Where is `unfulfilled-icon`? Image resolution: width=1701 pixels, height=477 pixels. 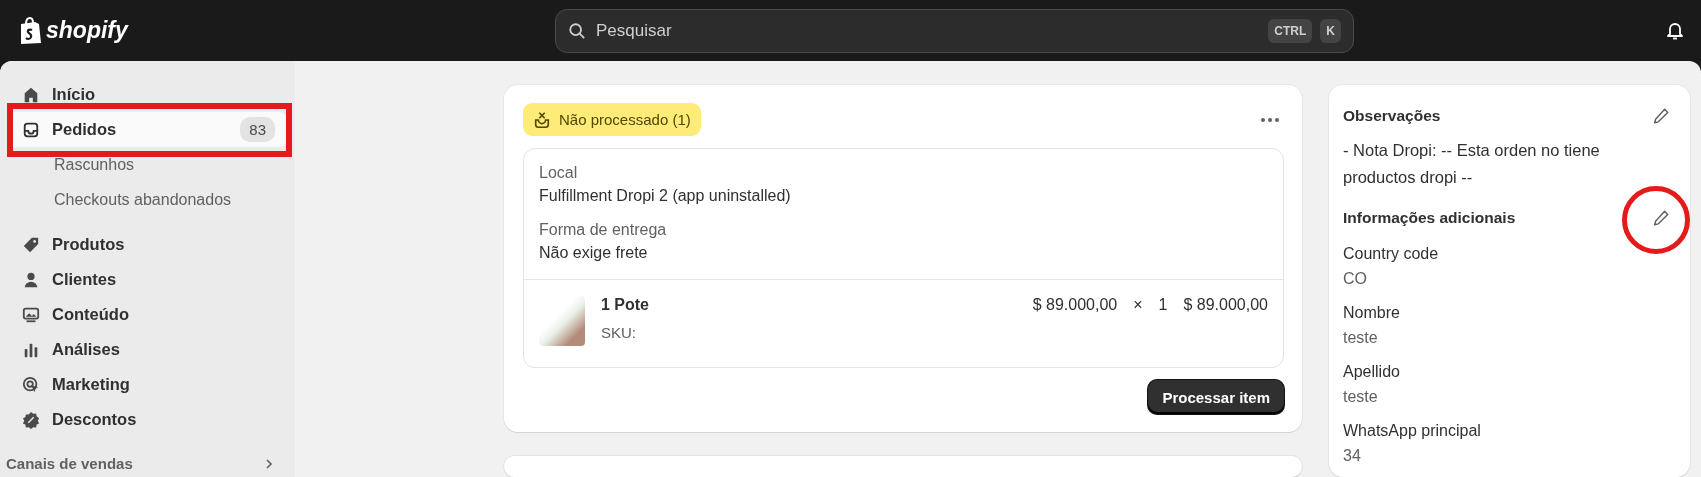
unfulfilled-icon is located at coordinates (542, 119).